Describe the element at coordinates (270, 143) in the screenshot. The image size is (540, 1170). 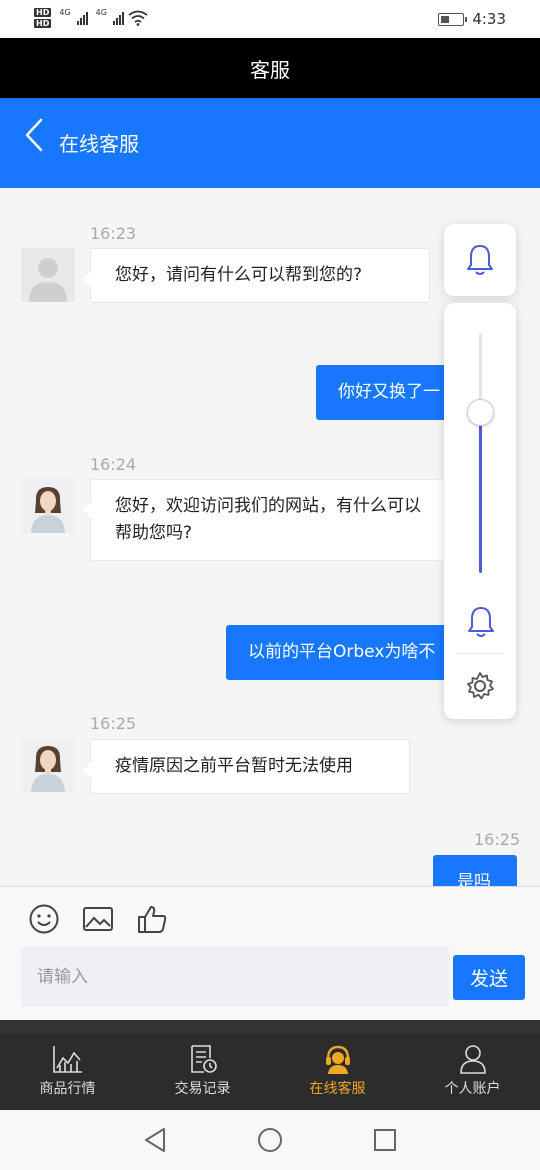
I see `page-header: 在线客服` at that location.